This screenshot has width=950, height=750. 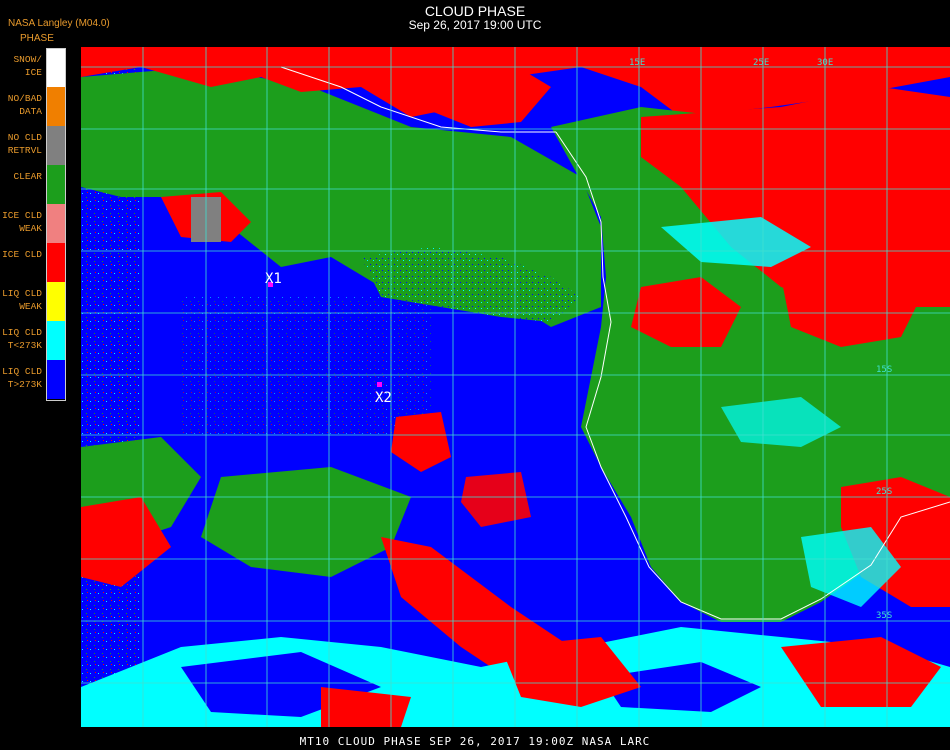 I want to click on legend-title: PHASE, so click(x=37, y=38).